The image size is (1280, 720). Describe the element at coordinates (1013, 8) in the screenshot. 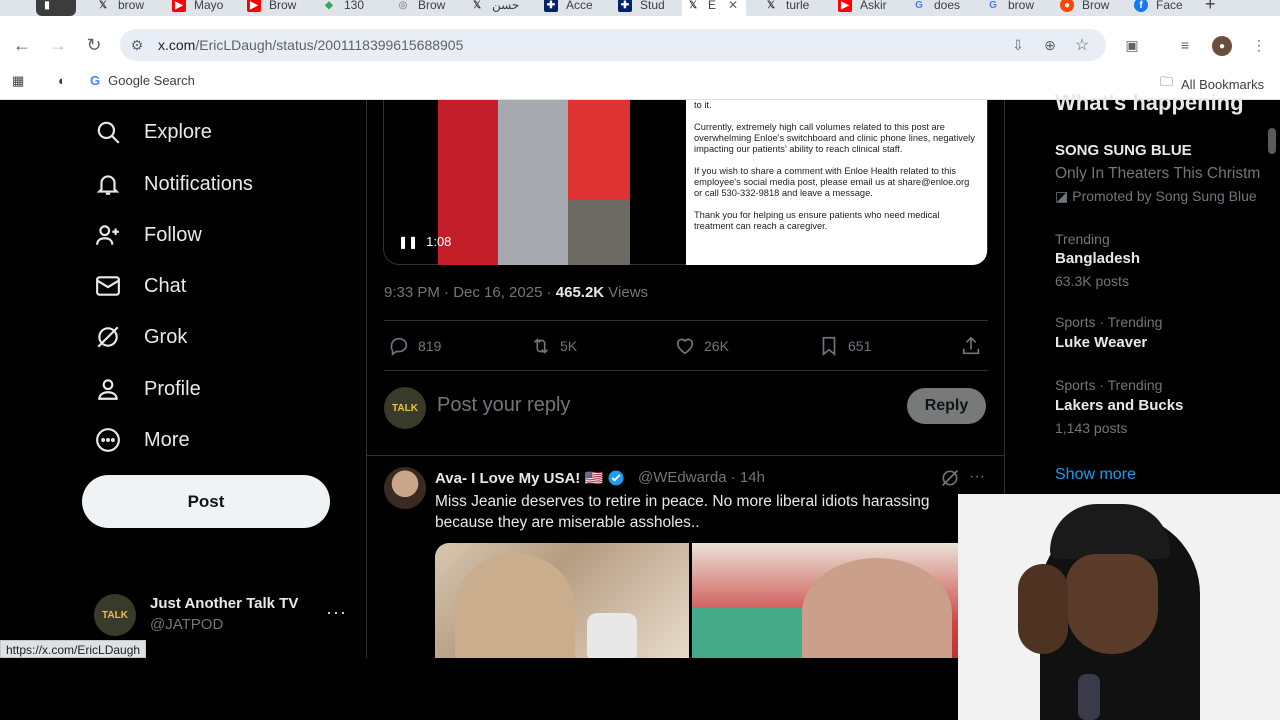

I see `tab-13: Gbrow` at that location.